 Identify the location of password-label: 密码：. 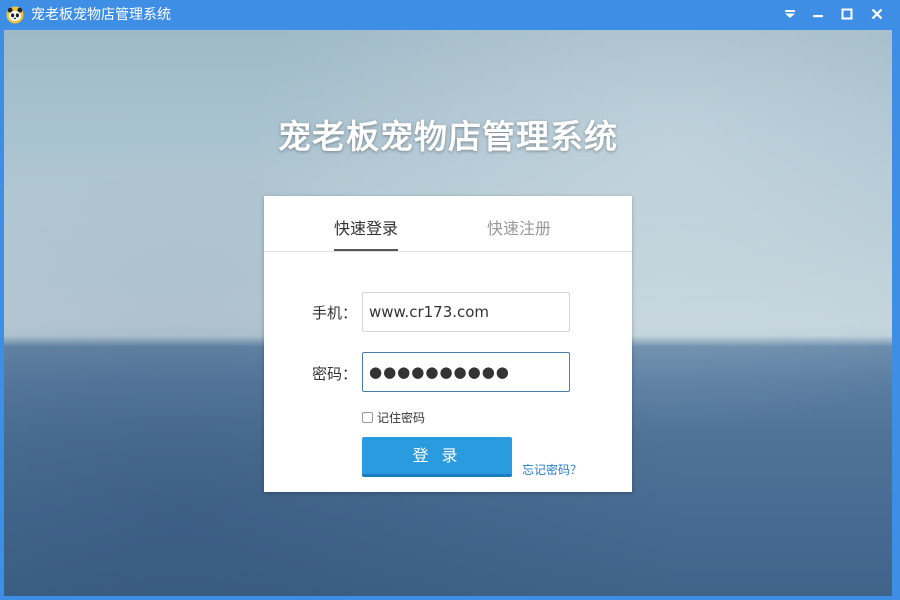
(335, 374).